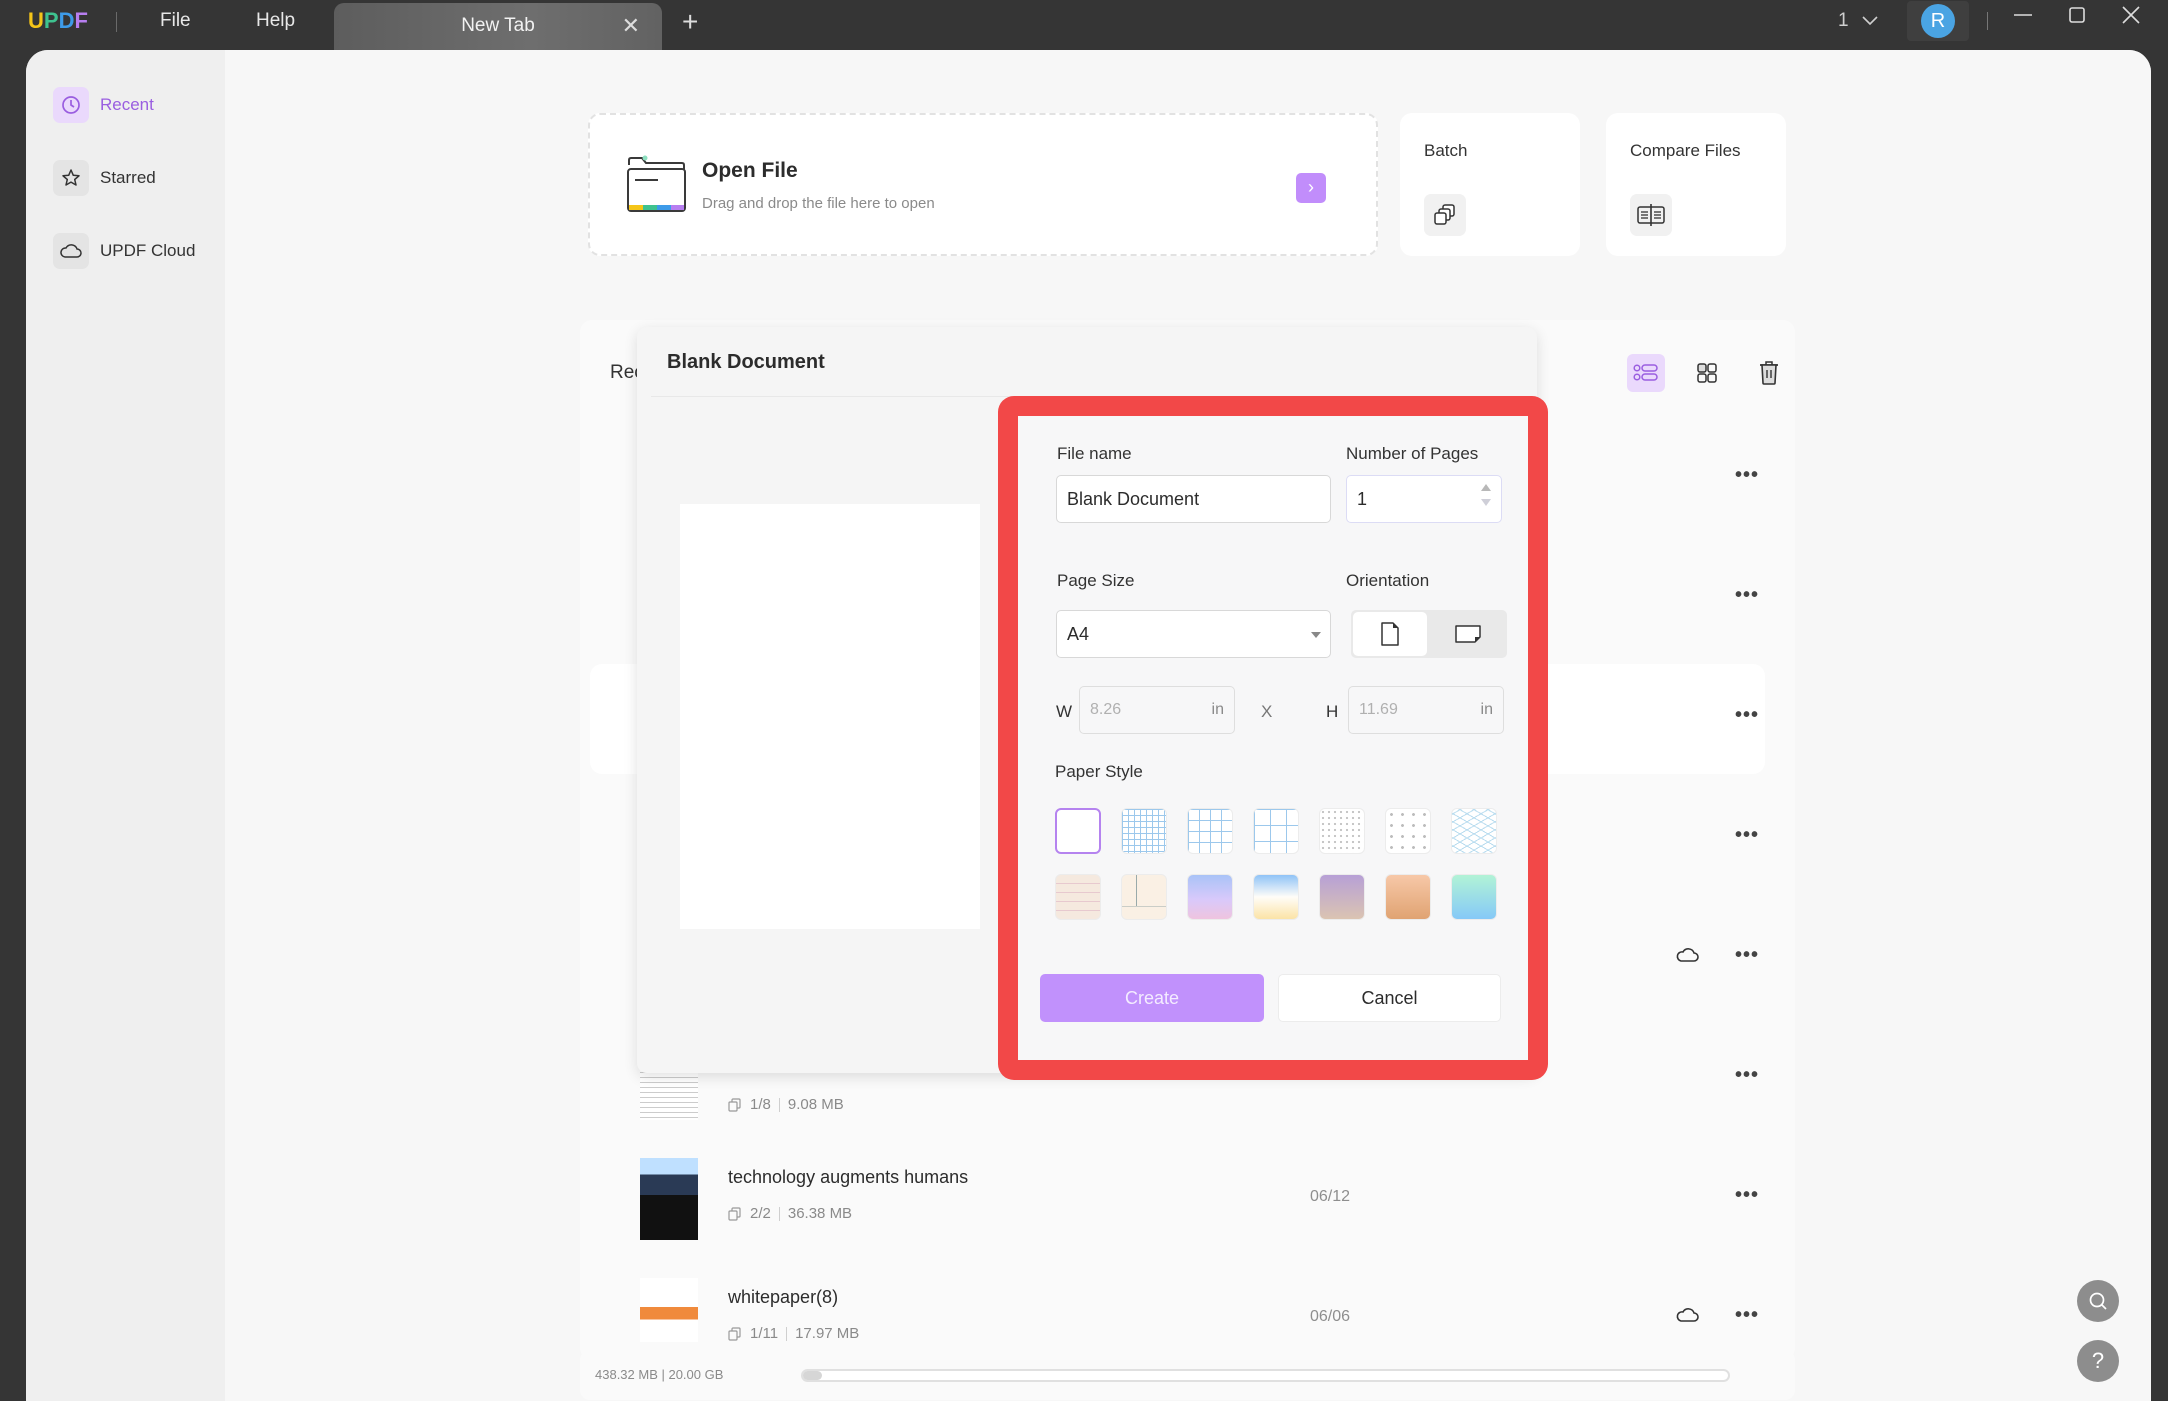 Image resolution: width=2168 pixels, height=1401 pixels. Describe the element at coordinates (734, 1333) in the screenshot. I see `pages-icon` at that location.